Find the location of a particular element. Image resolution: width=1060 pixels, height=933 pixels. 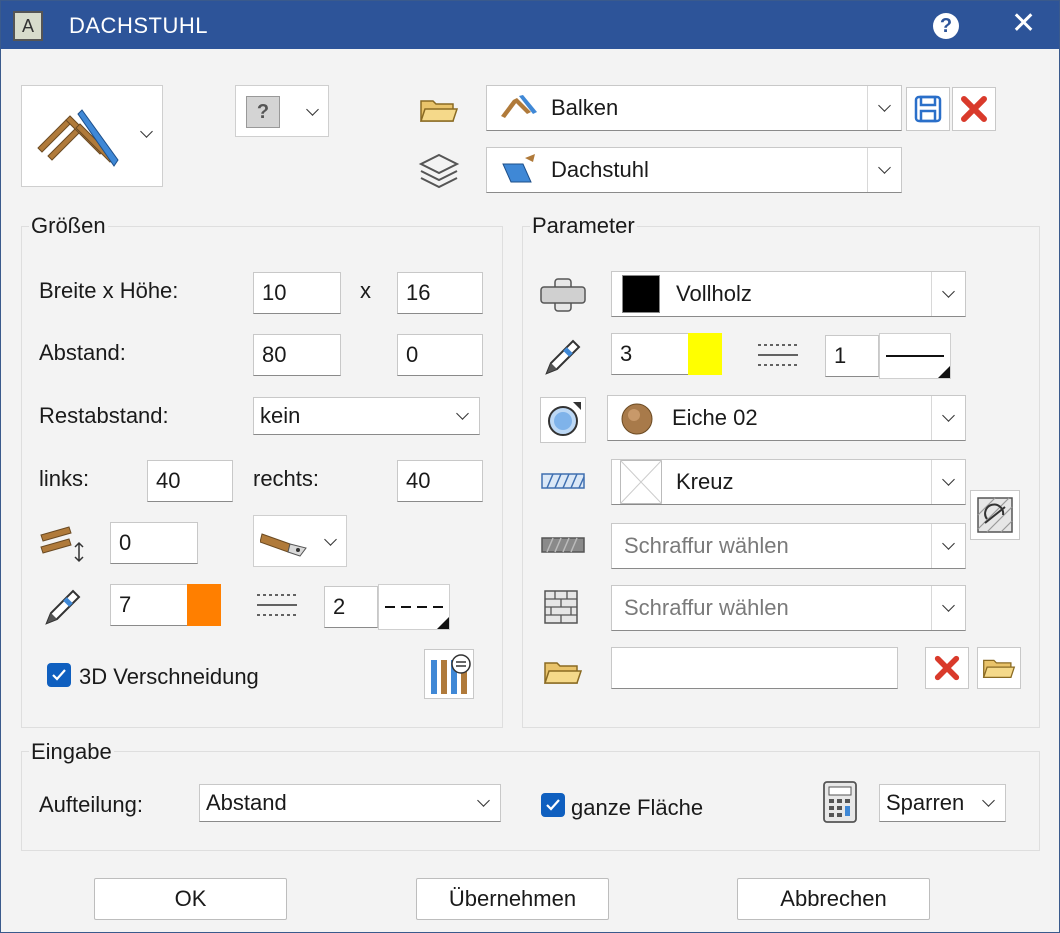

reset-hatch-button is located at coordinates (995, 515).